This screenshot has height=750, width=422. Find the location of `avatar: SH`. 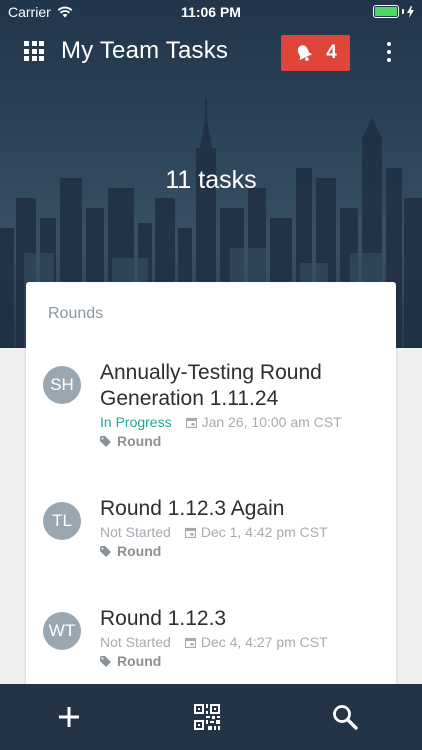

avatar: SH is located at coordinates (62, 385).